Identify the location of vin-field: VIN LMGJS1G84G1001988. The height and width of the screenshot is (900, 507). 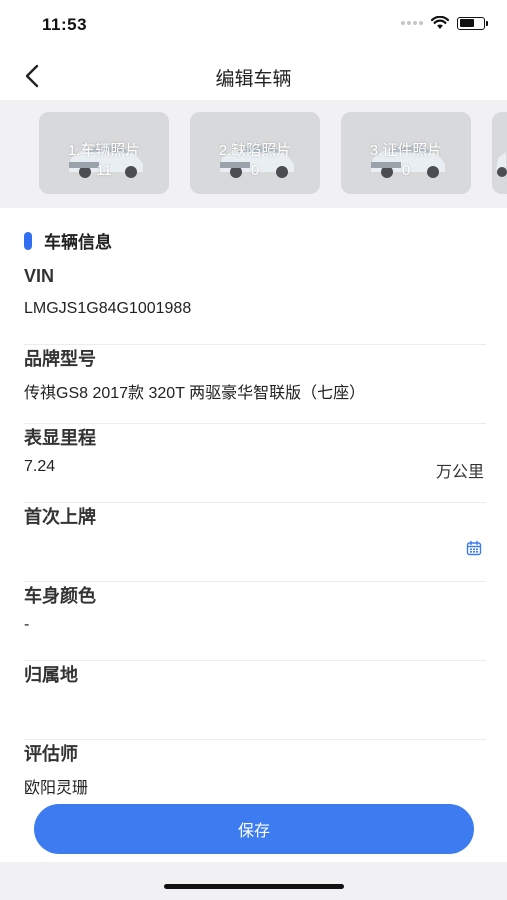
(255, 305).